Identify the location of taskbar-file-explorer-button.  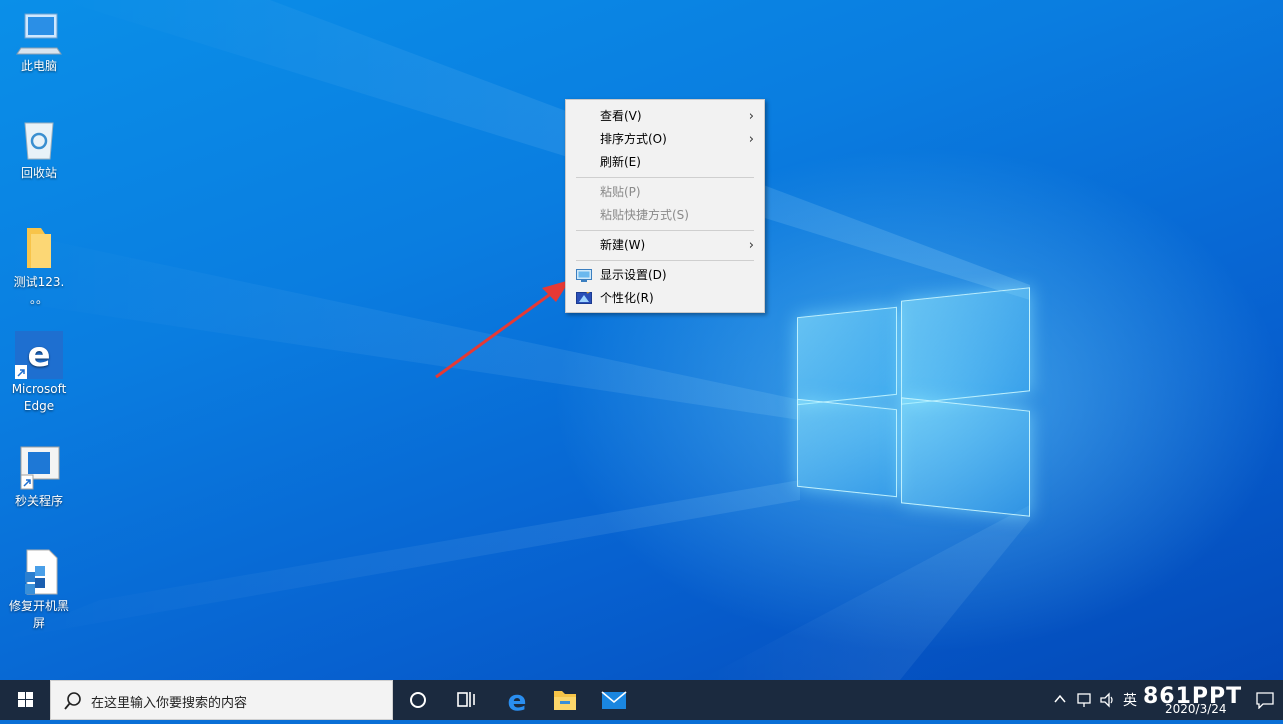
(565, 700).